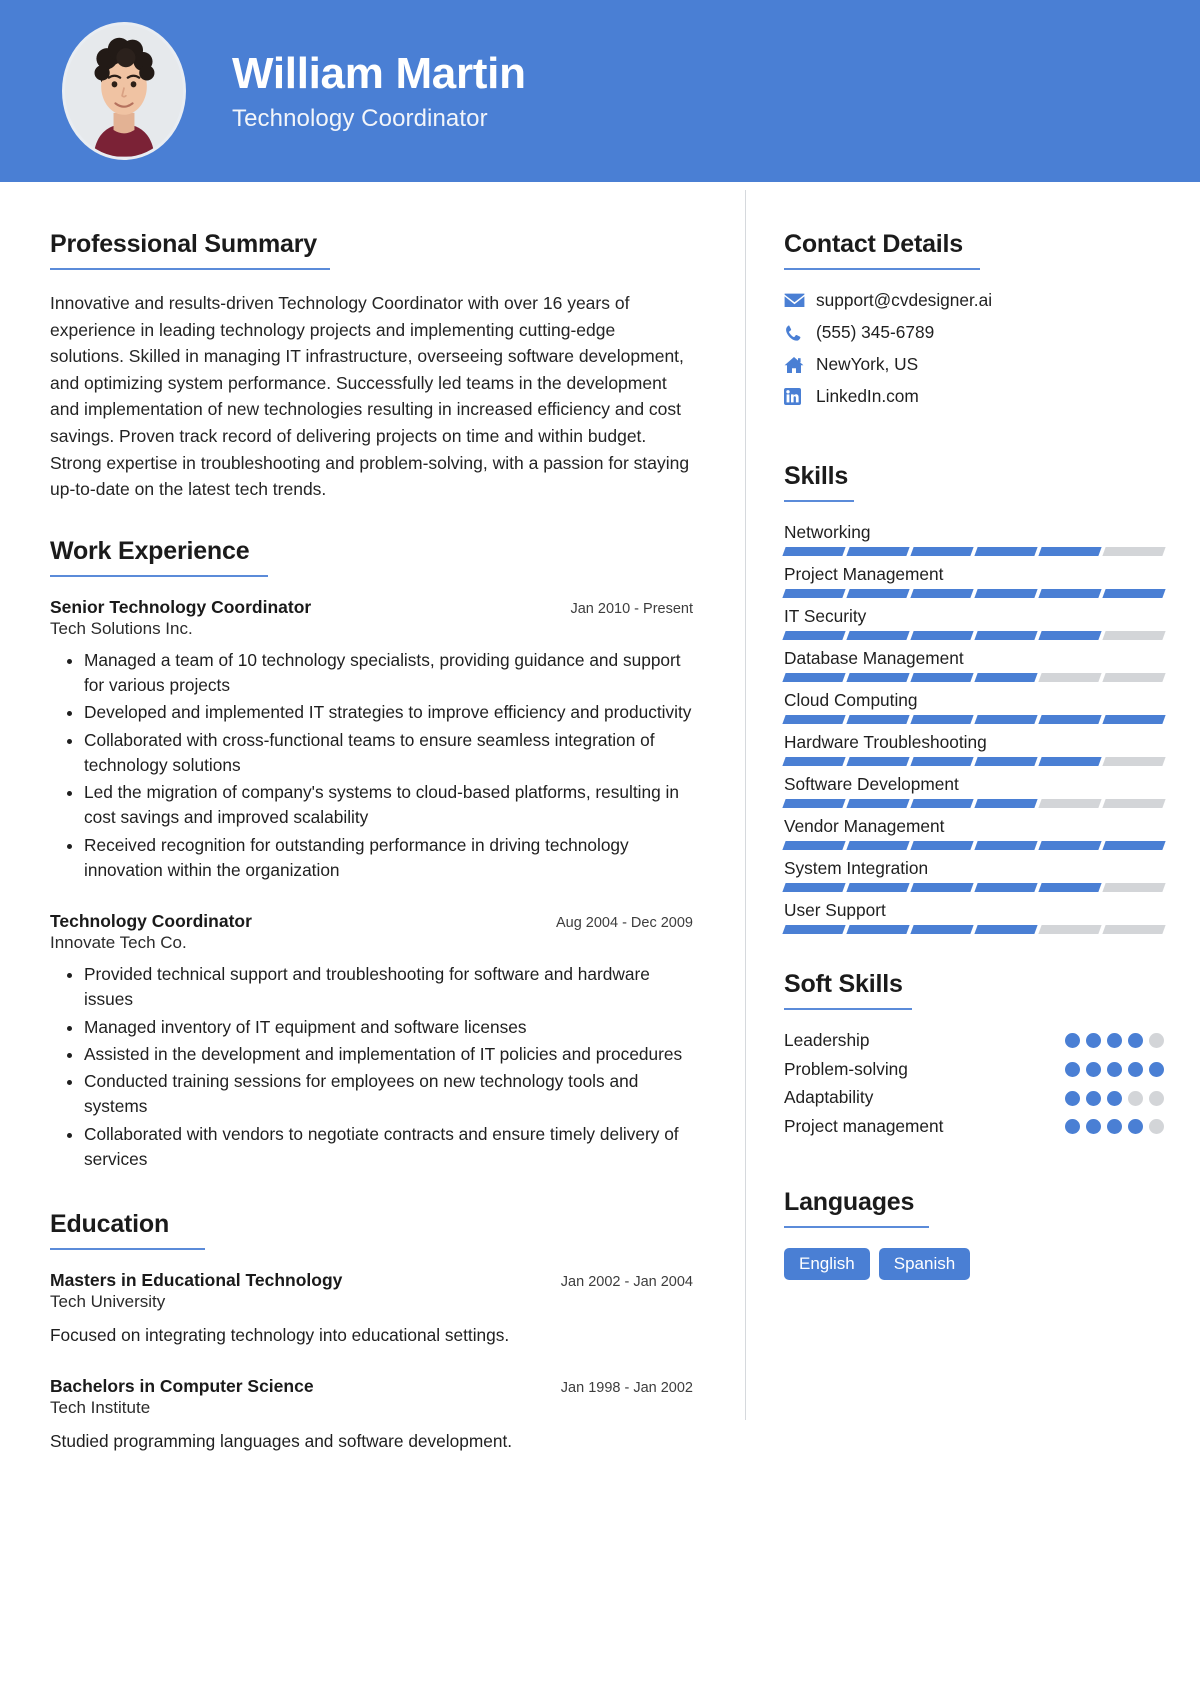  I want to click on contact-value: support@cvdesigner.ai, so click(904, 300).